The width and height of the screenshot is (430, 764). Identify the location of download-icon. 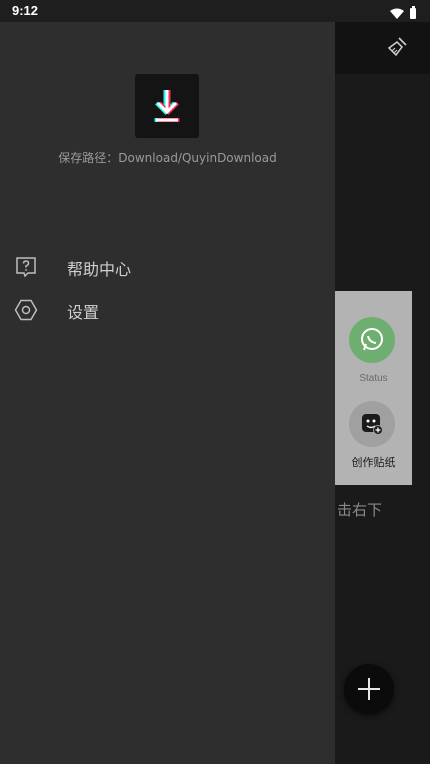
(167, 106).